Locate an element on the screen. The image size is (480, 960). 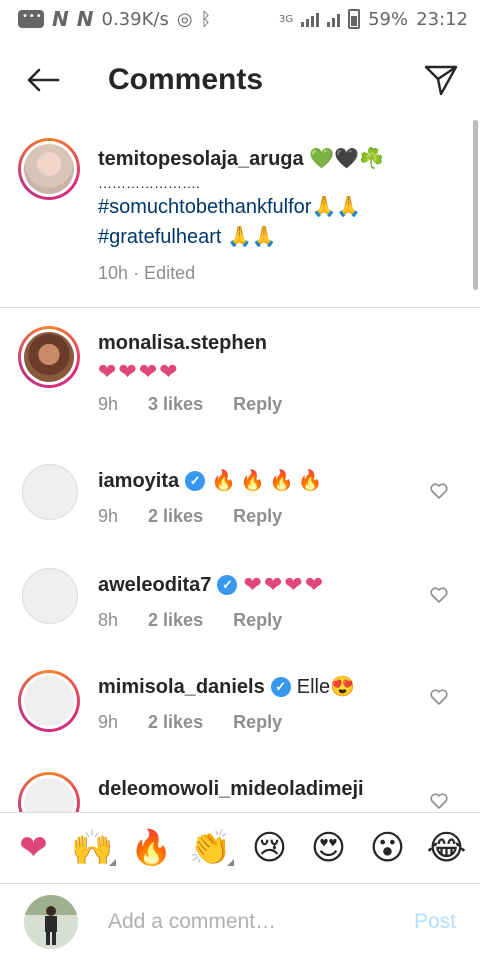
comment-username: aweleodita7 is located at coordinates (154, 585).